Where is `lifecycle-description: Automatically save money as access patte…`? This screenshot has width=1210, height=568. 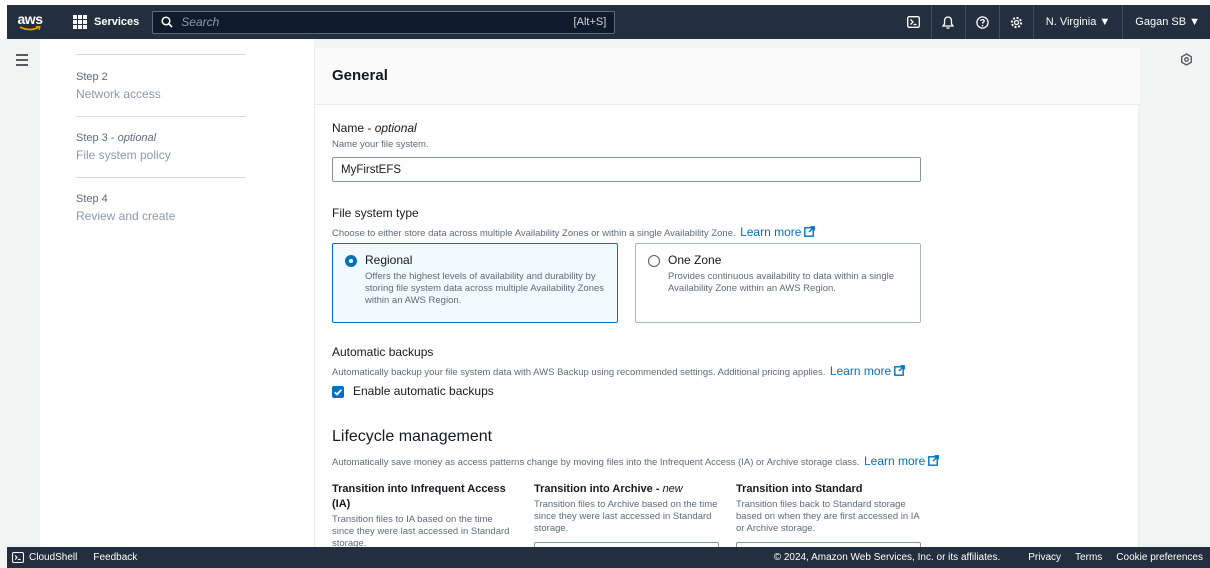
lifecycle-description: Automatically save money as access patte… is located at coordinates (636, 461).